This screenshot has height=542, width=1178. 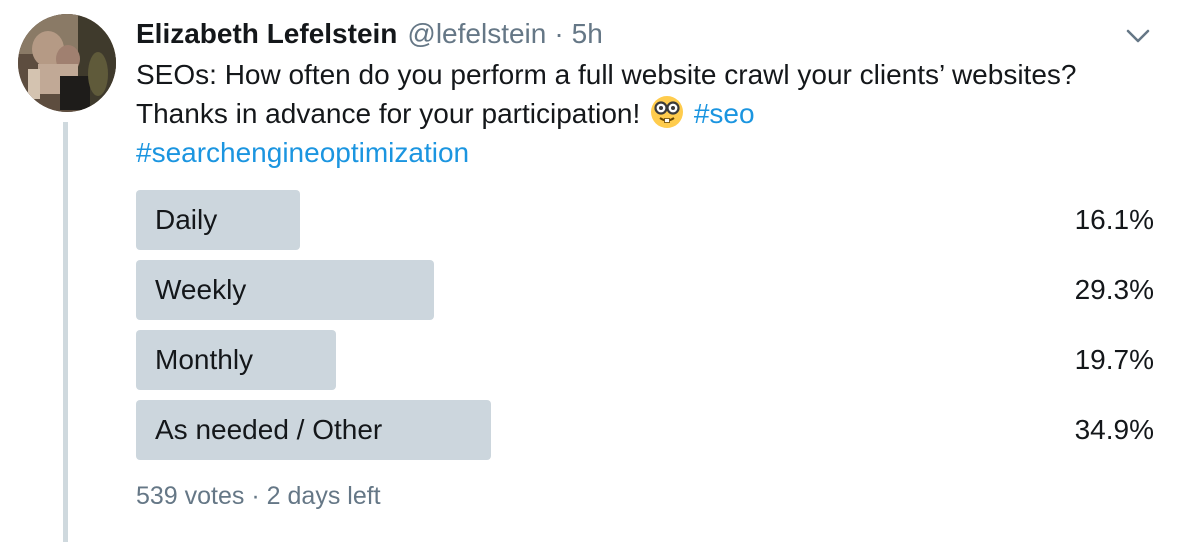 What do you see at coordinates (1138, 36) in the screenshot?
I see `chevron-down-icon` at bounding box center [1138, 36].